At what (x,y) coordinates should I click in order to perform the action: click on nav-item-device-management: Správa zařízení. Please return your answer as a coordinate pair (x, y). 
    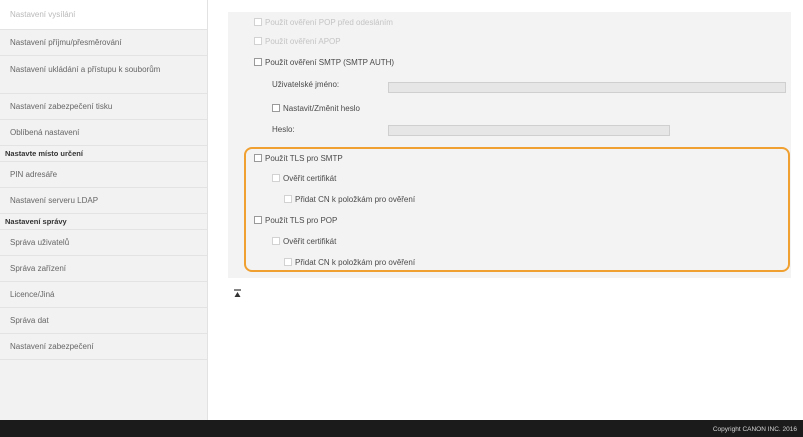
    Looking at the image, I should click on (103, 269).